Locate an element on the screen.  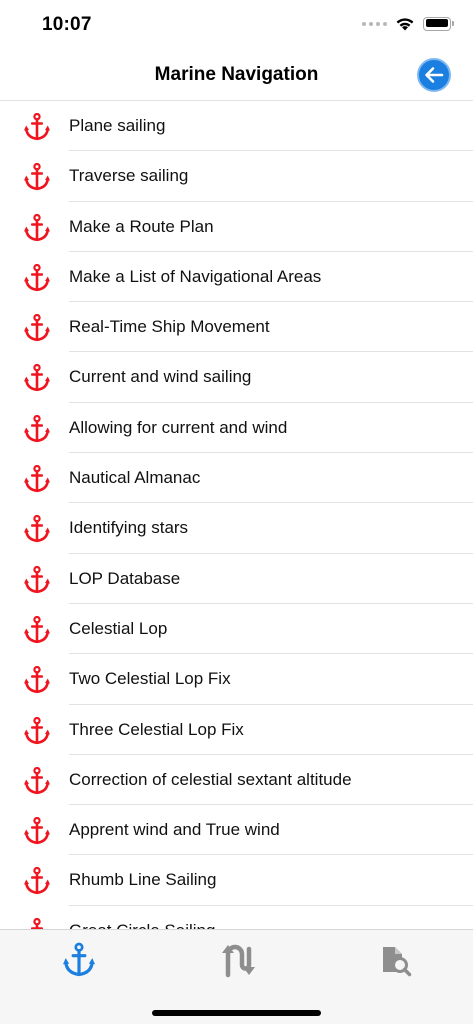
list-item-label: Allowing for current and wind is located at coordinates (178, 427).